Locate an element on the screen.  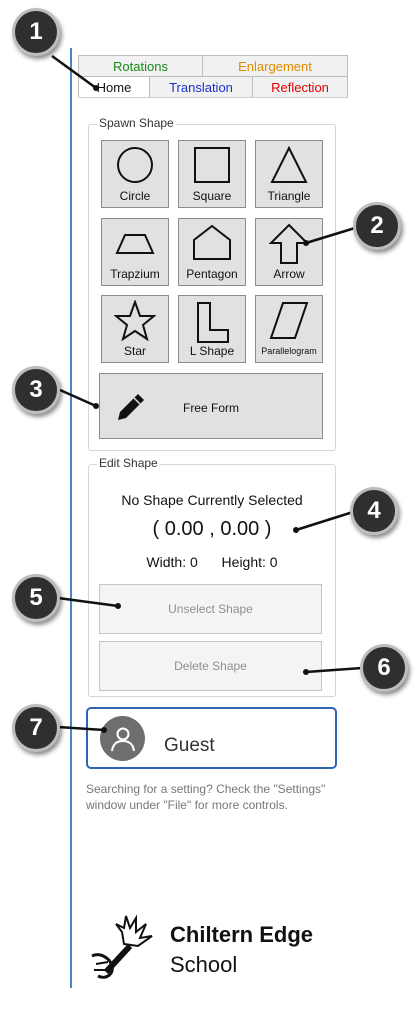
callout-7: 7 is located at coordinates (36, 728).